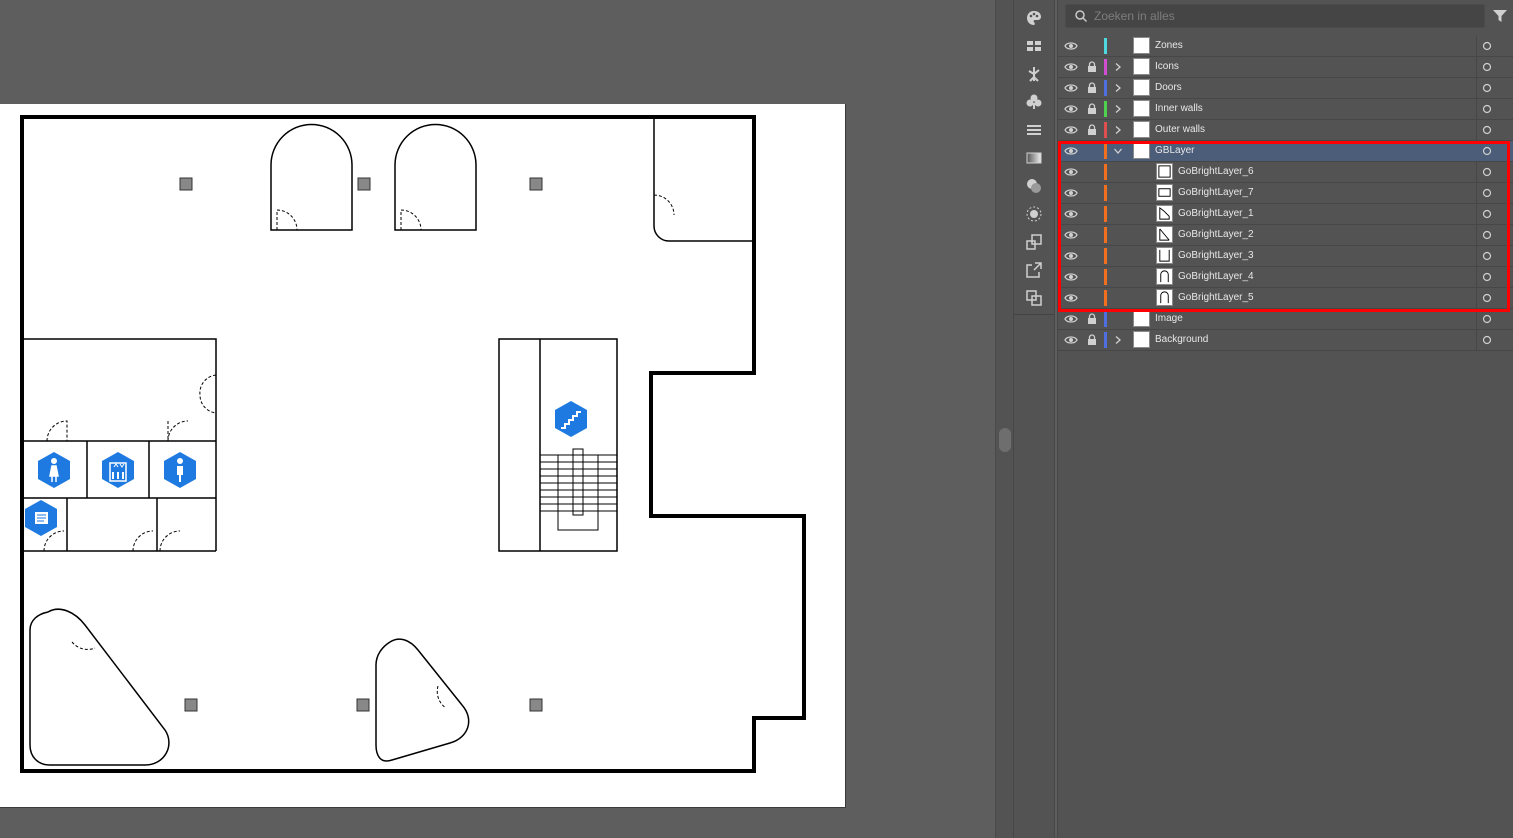 The image size is (1513, 838). I want to click on transparency-icon, so click(1034, 186).